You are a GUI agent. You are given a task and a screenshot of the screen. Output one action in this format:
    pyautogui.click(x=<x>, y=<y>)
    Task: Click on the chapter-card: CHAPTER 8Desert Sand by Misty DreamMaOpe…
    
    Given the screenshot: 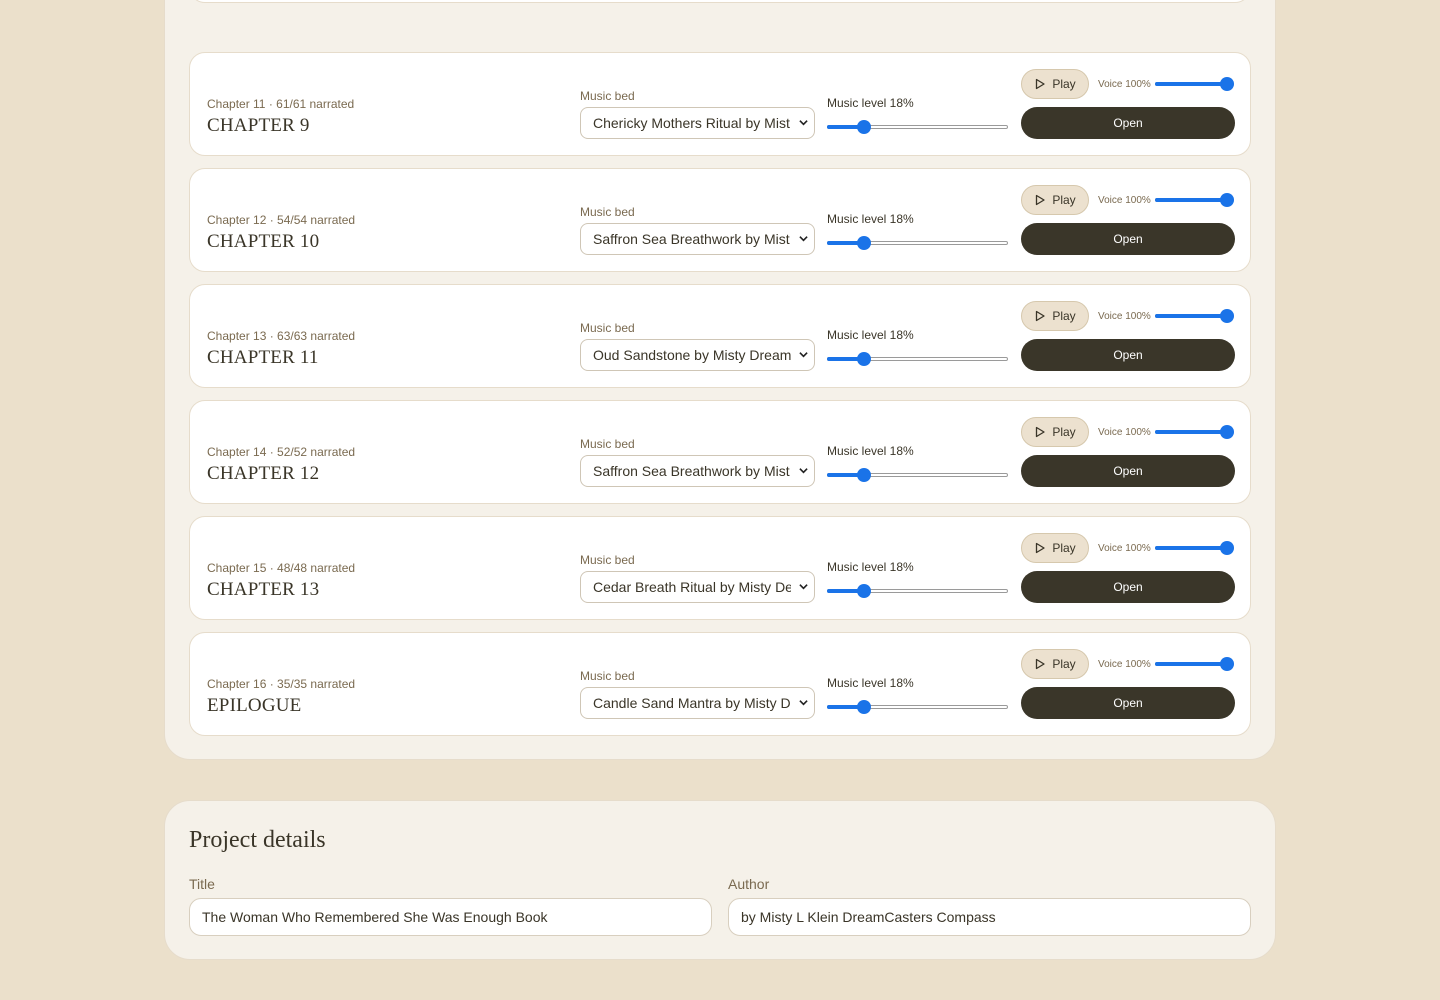 What is the action you would take?
    pyautogui.click(x=720, y=1)
    